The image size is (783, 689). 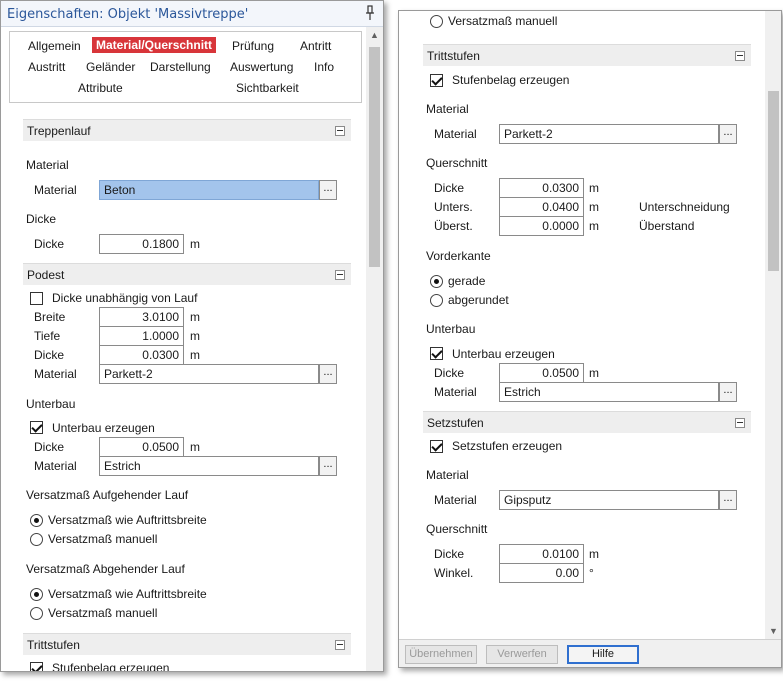 What do you see at coordinates (773, 326) in the screenshot?
I see `vertical-scrollbar: ▼` at bounding box center [773, 326].